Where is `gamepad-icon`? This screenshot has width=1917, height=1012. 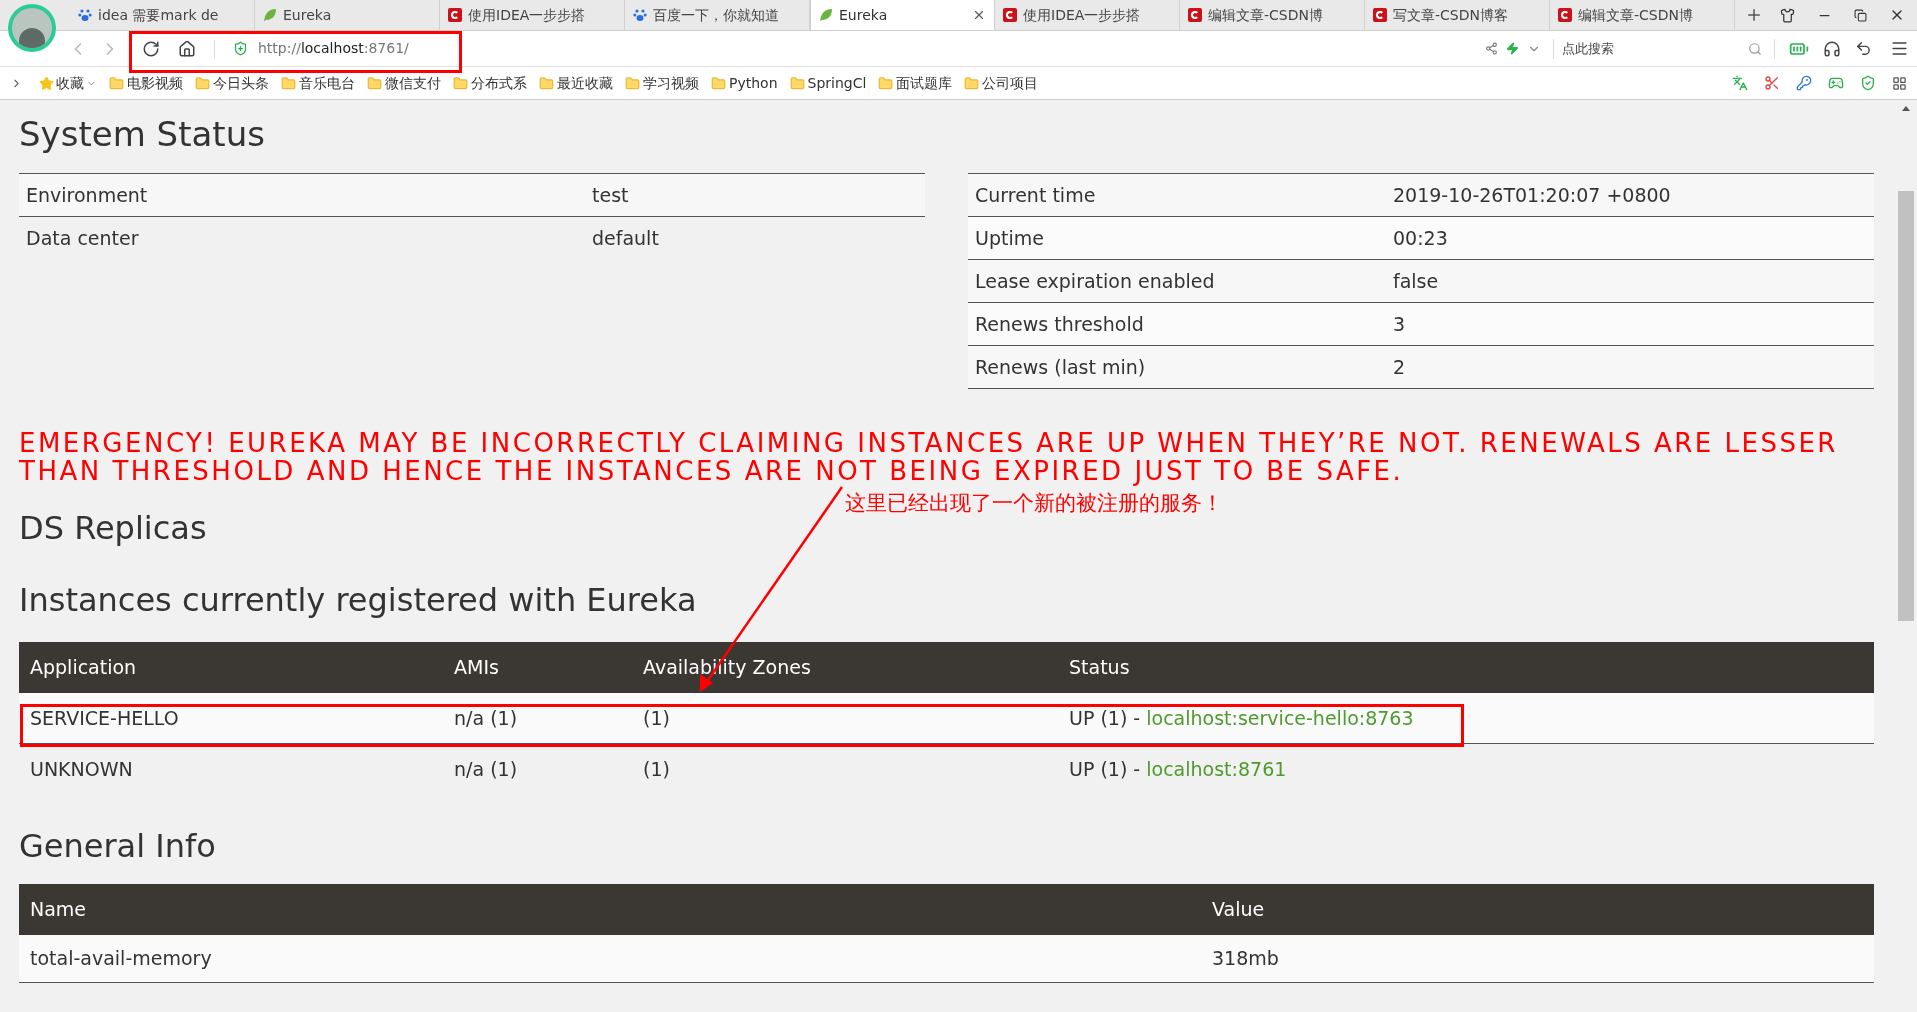
gamepad-icon is located at coordinates (1836, 83).